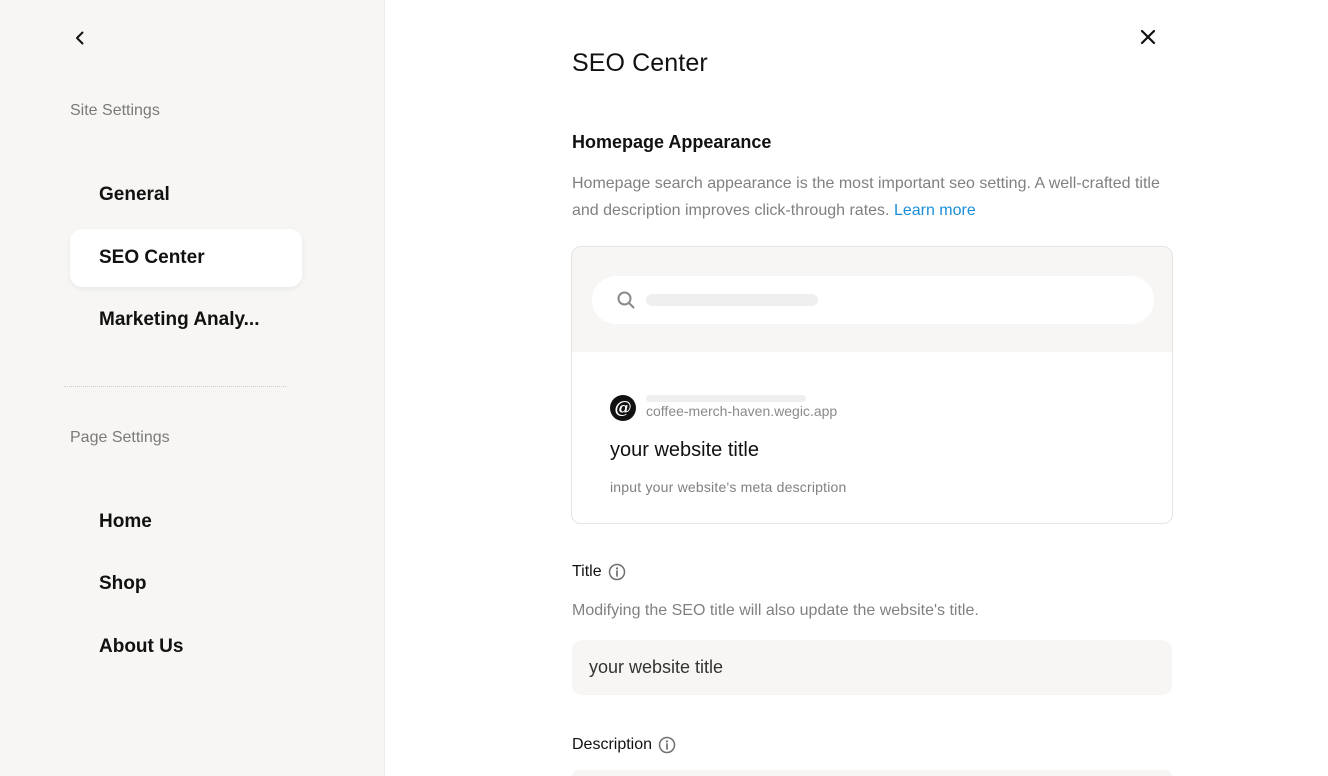 This screenshot has height=776, width=1328. I want to click on sidebar-item-home: Home, so click(186, 522).